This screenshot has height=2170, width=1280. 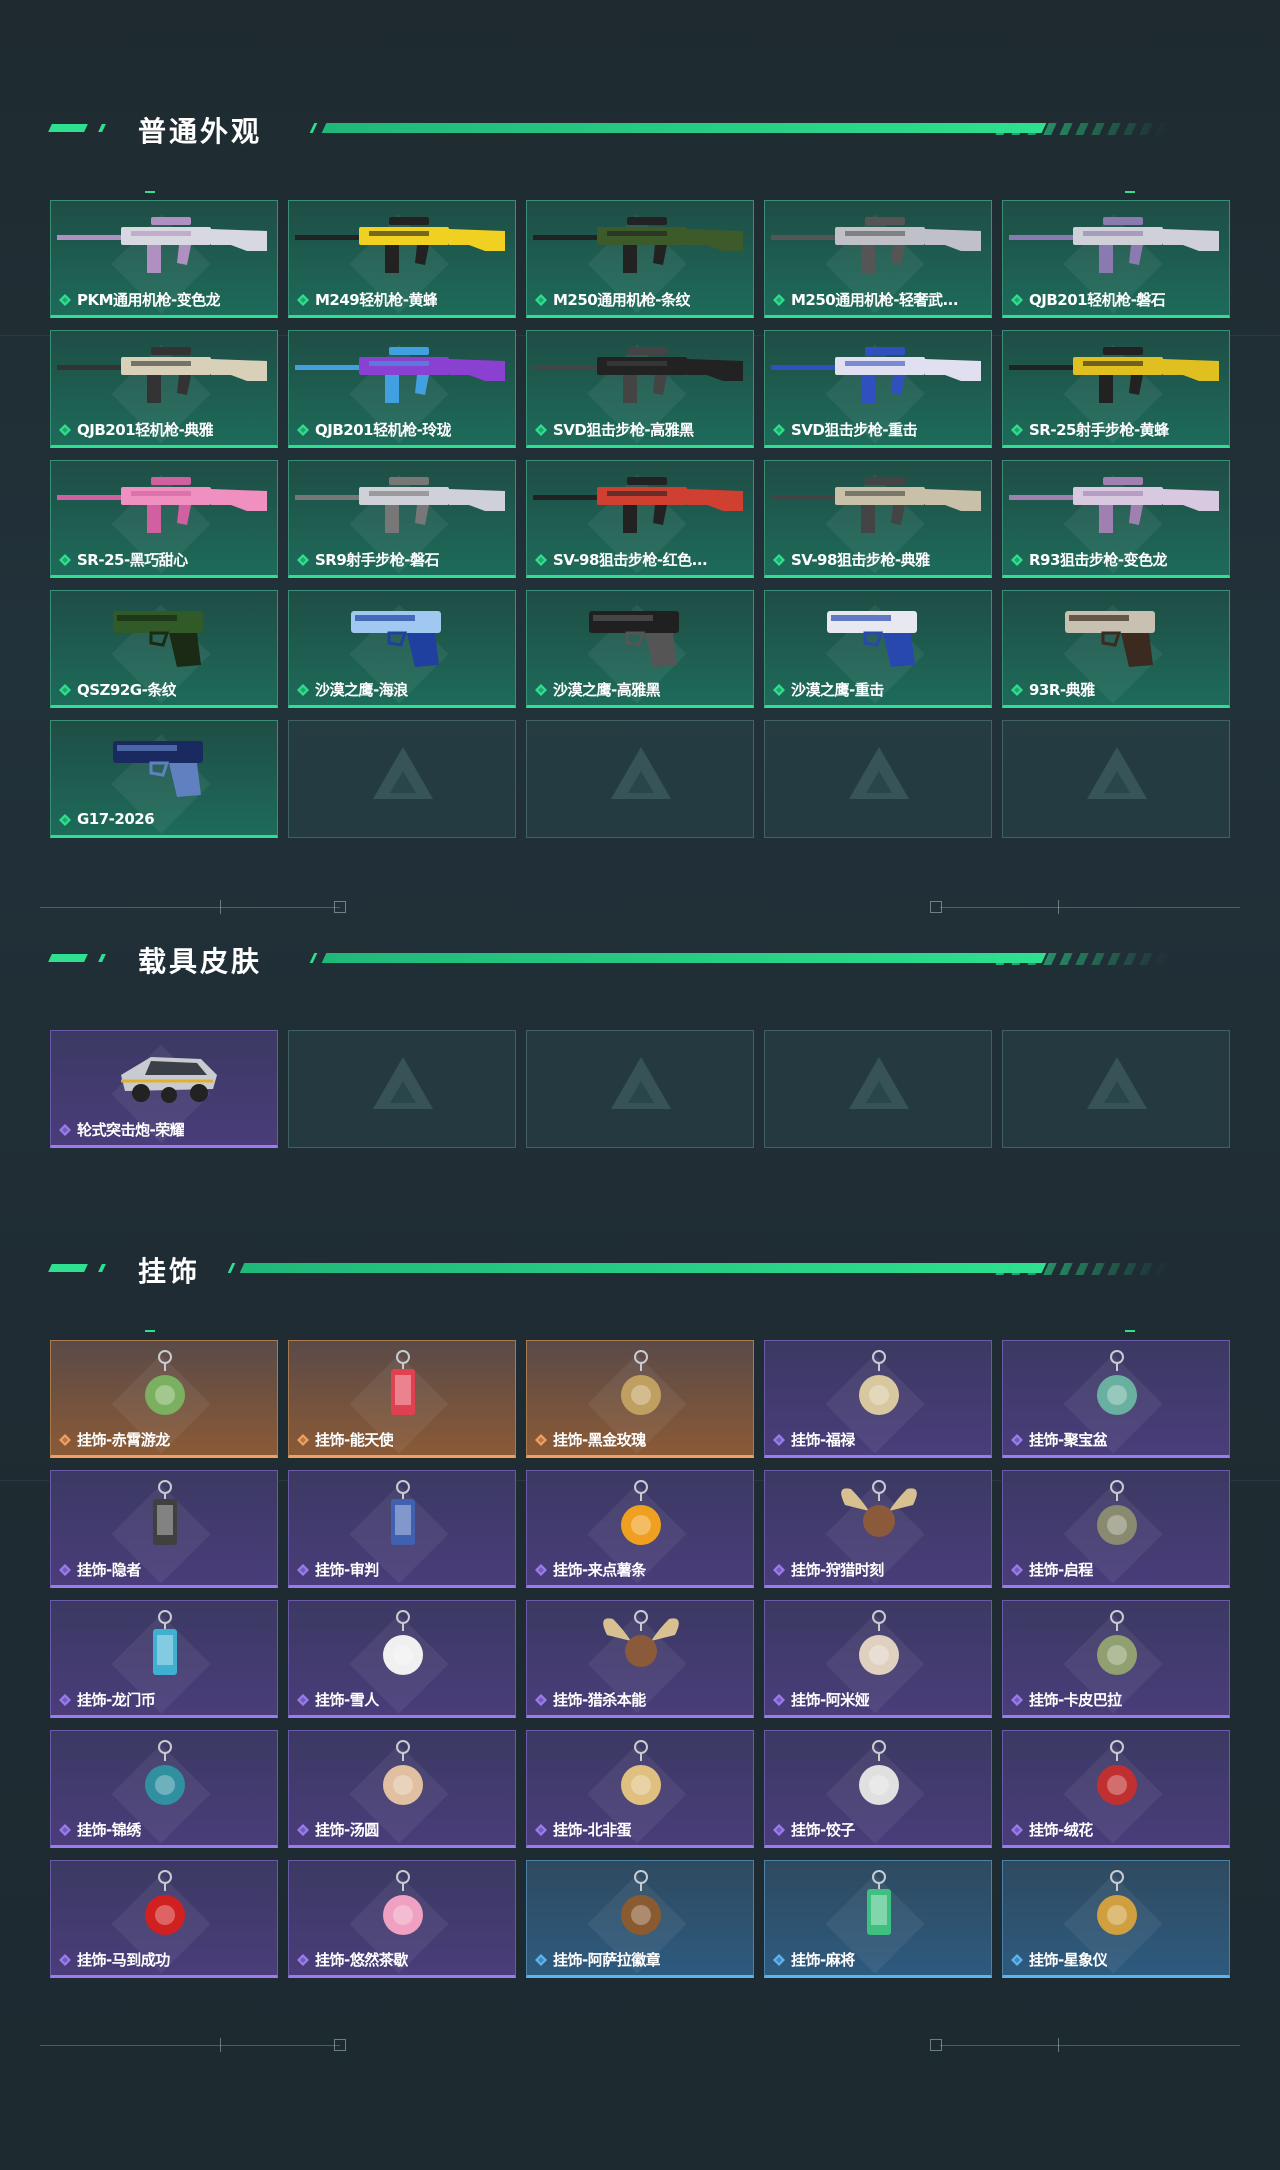 What do you see at coordinates (127, 689) in the screenshot?
I see `item-name: QSZ92G-条纹` at bounding box center [127, 689].